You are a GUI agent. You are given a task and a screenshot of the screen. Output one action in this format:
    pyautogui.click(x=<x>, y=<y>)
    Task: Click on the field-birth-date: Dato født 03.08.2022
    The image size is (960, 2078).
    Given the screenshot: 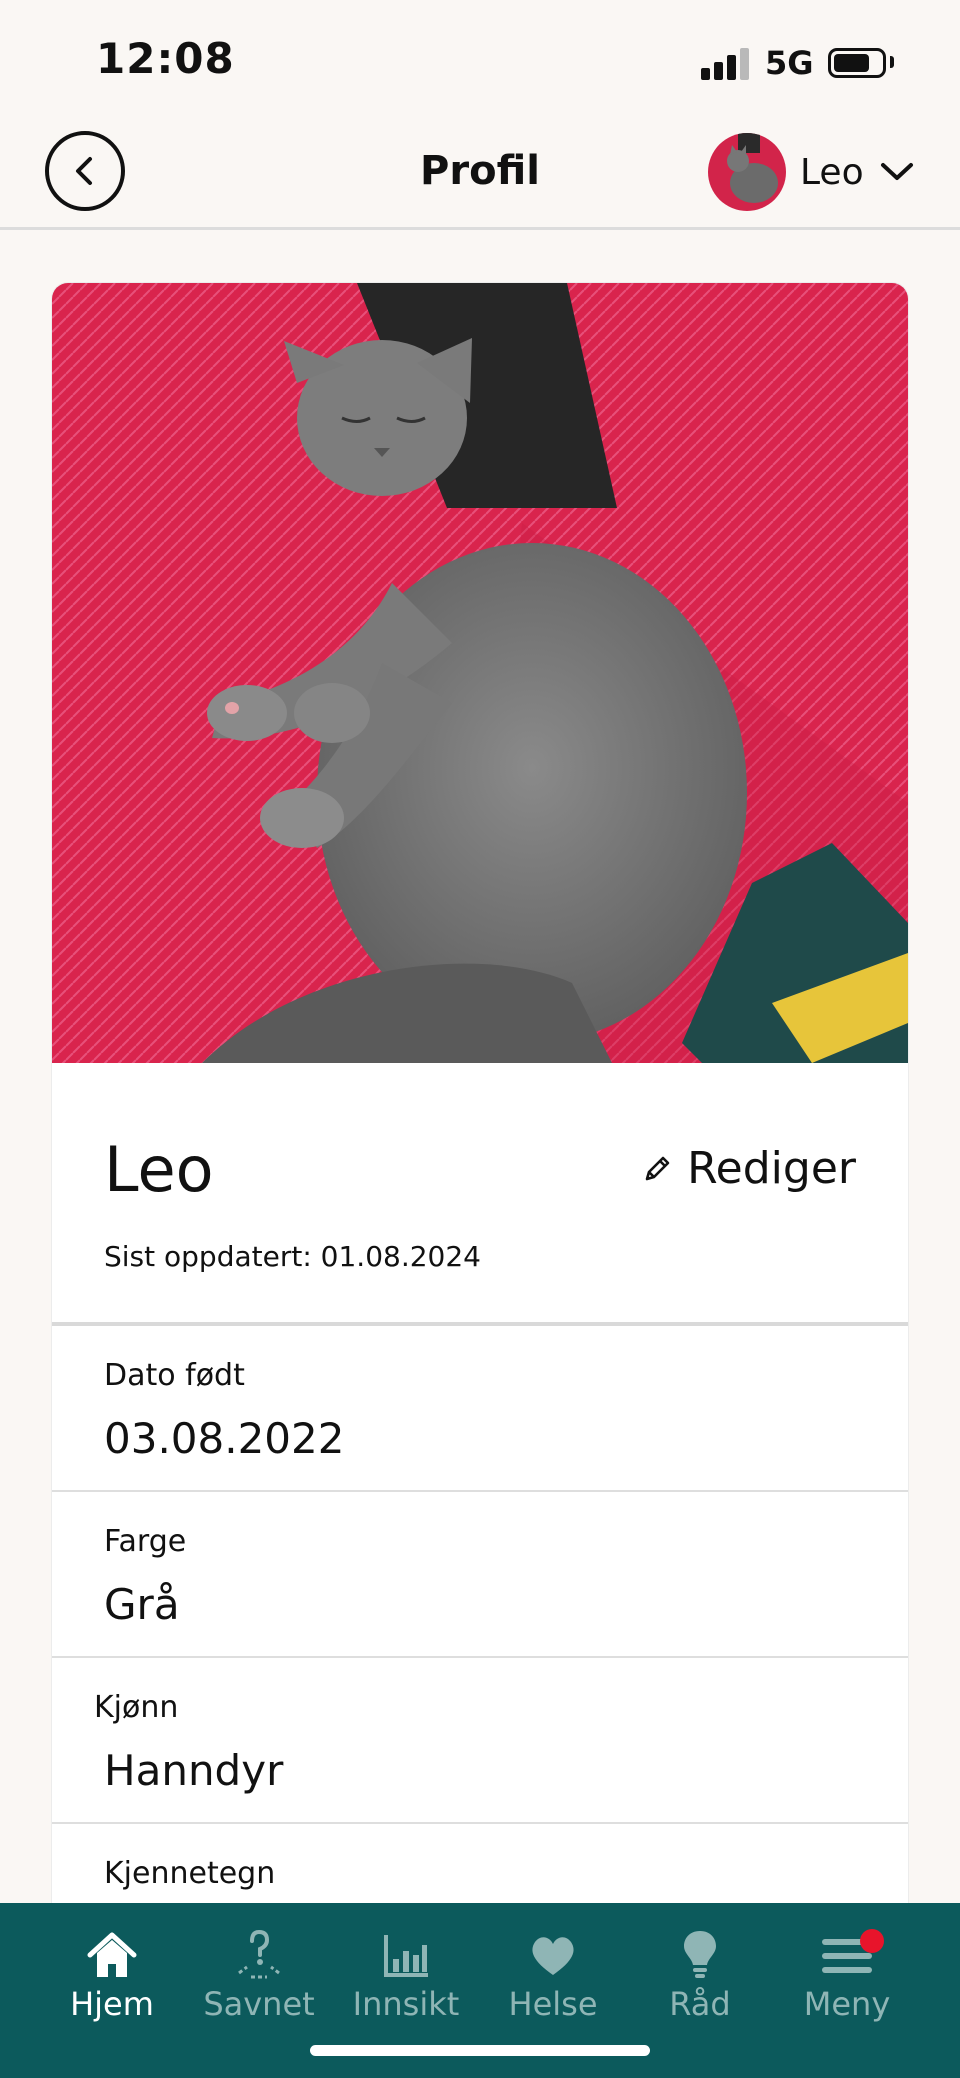 What is the action you would take?
    pyautogui.click(x=480, y=1409)
    